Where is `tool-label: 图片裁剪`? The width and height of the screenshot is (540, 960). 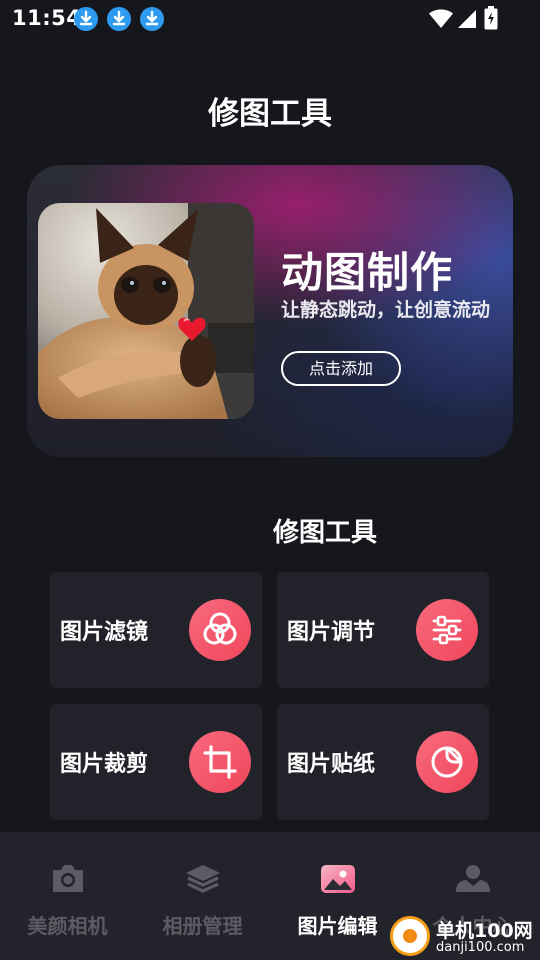
tool-label: 图片裁剪 is located at coordinates (104, 764).